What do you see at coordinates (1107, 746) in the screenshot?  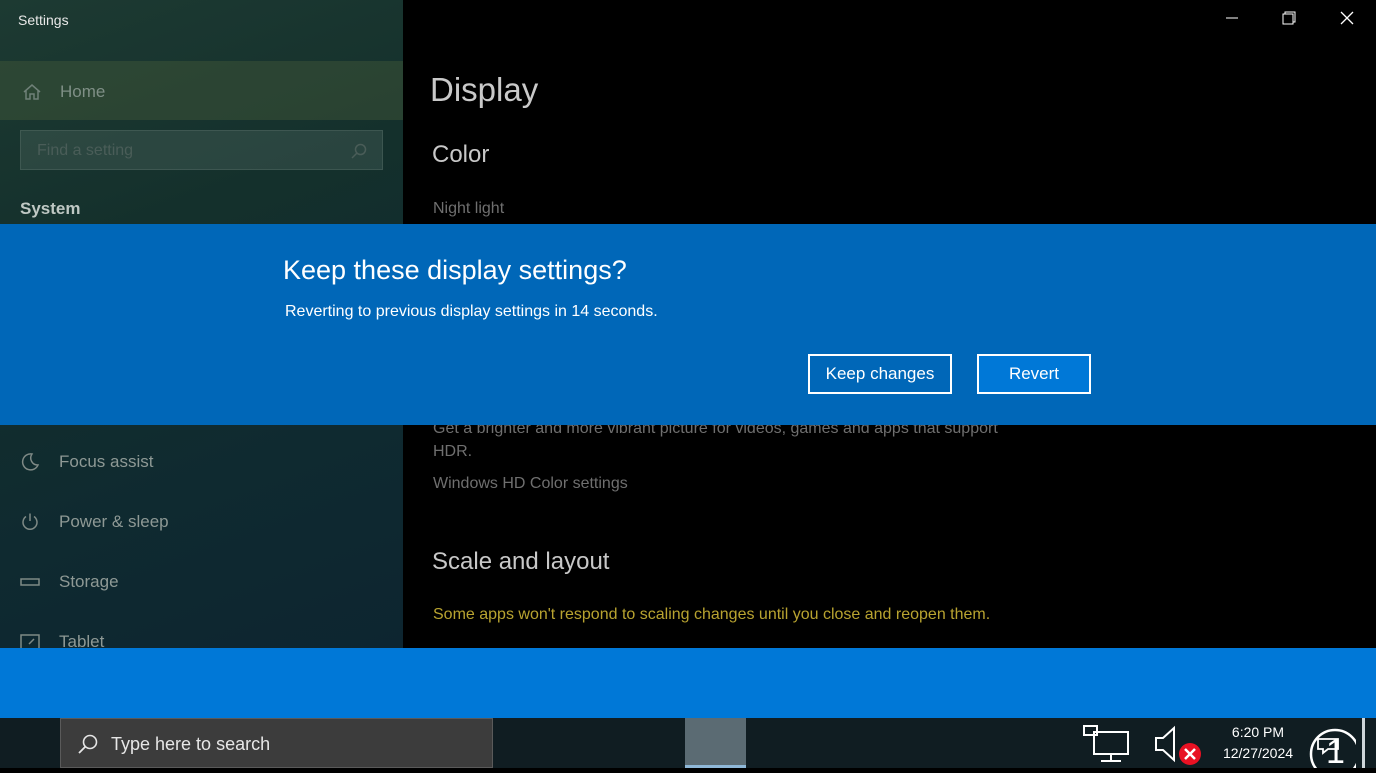 I see `network-icon` at bounding box center [1107, 746].